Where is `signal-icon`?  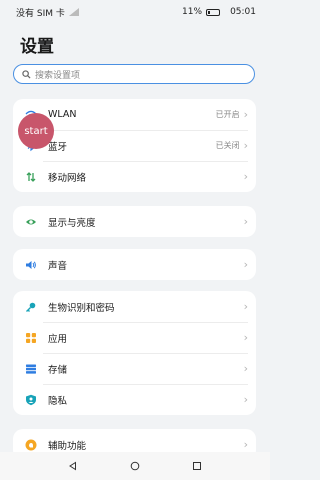
signal-icon is located at coordinates (73, 12).